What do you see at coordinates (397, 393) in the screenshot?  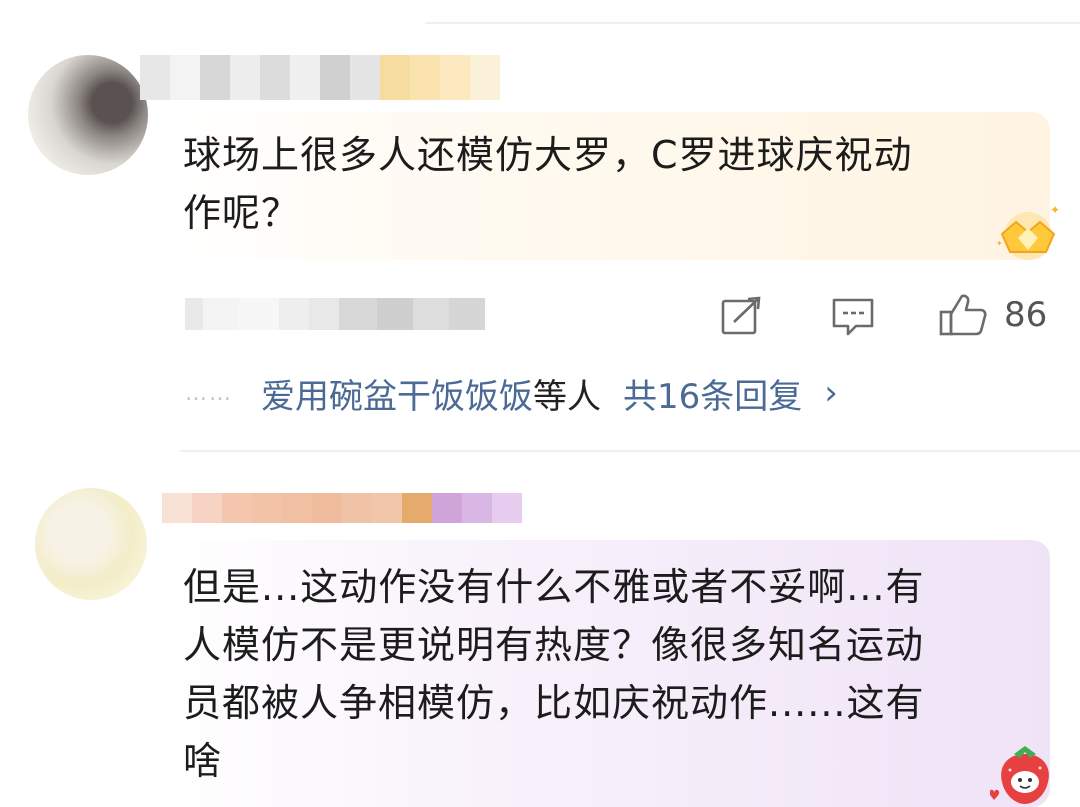 I see `reply-users-link: 爱用碗盆干饭饭饭` at bounding box center [397, 393].